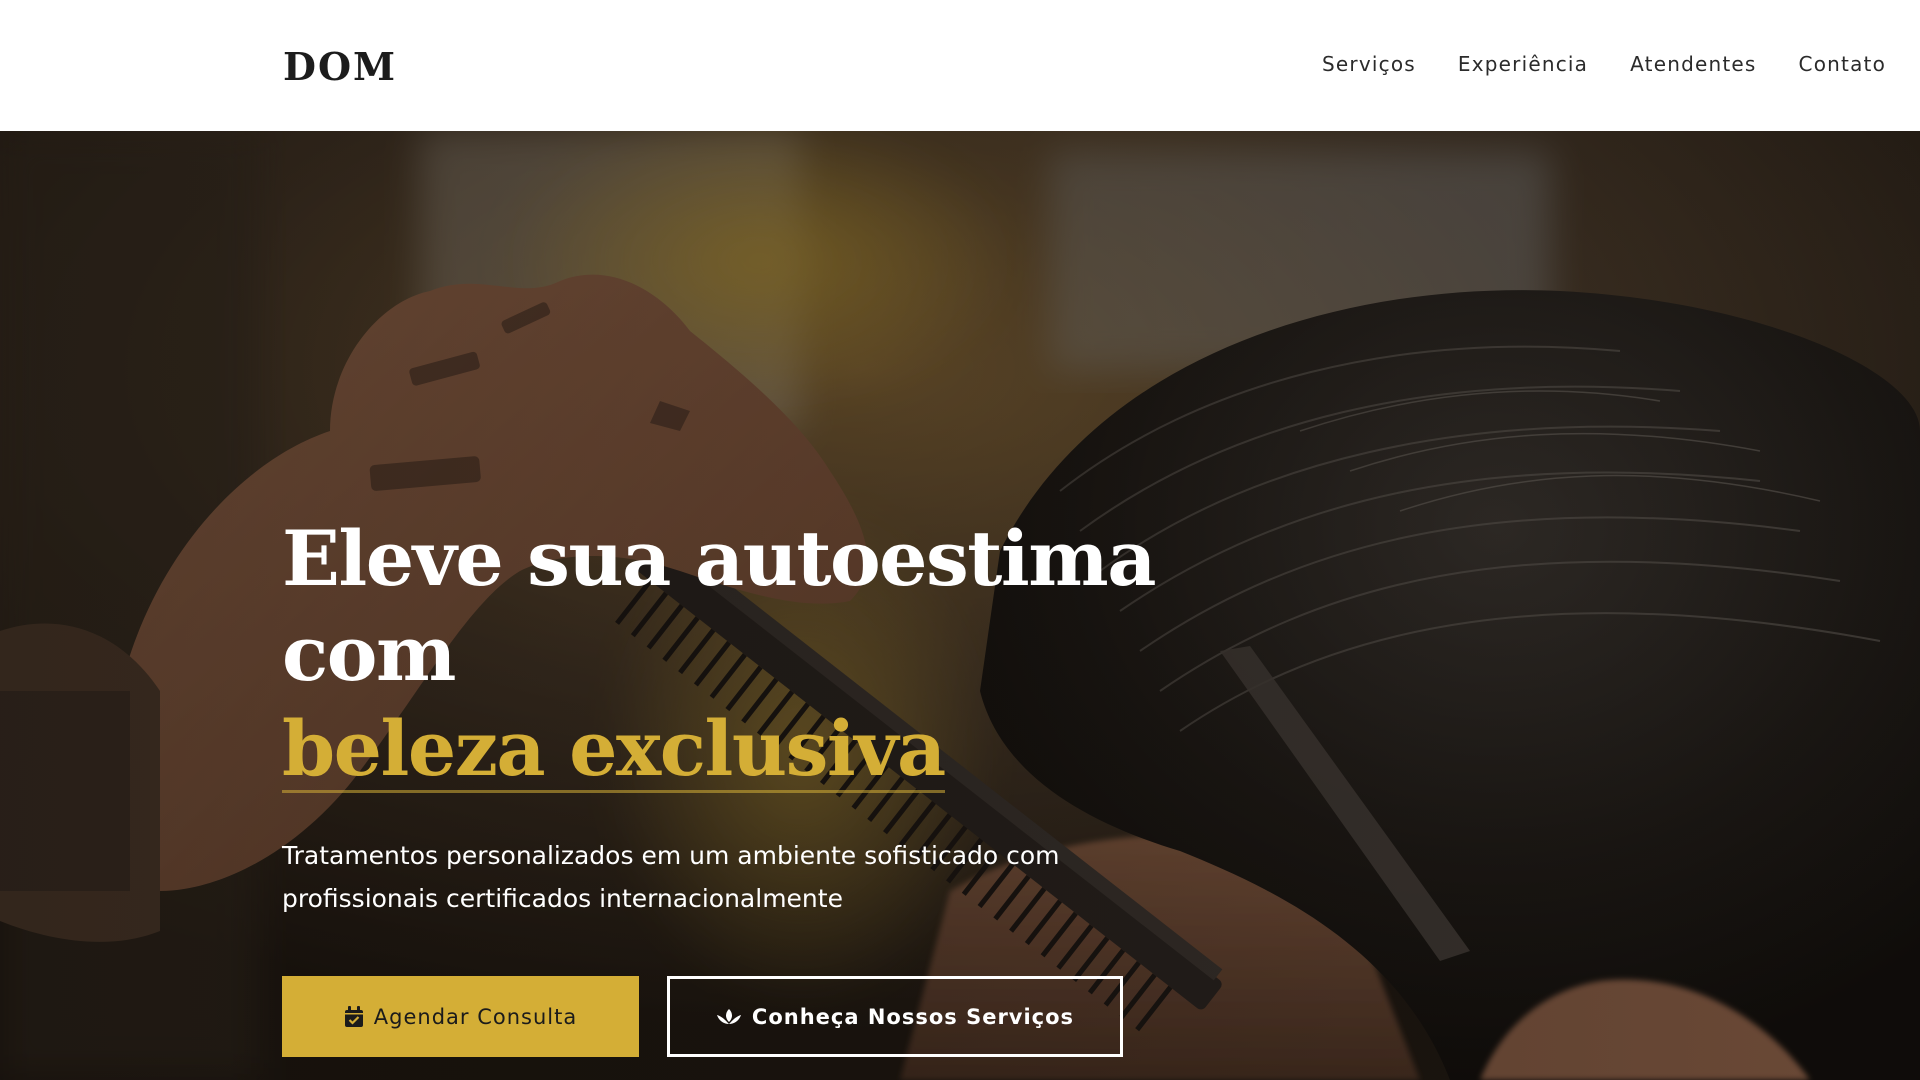  What do you see at coordinates (1842, 64) in the screenshot?
I see `nav-item-contato: Contato` at bounding box center [1842, 64].